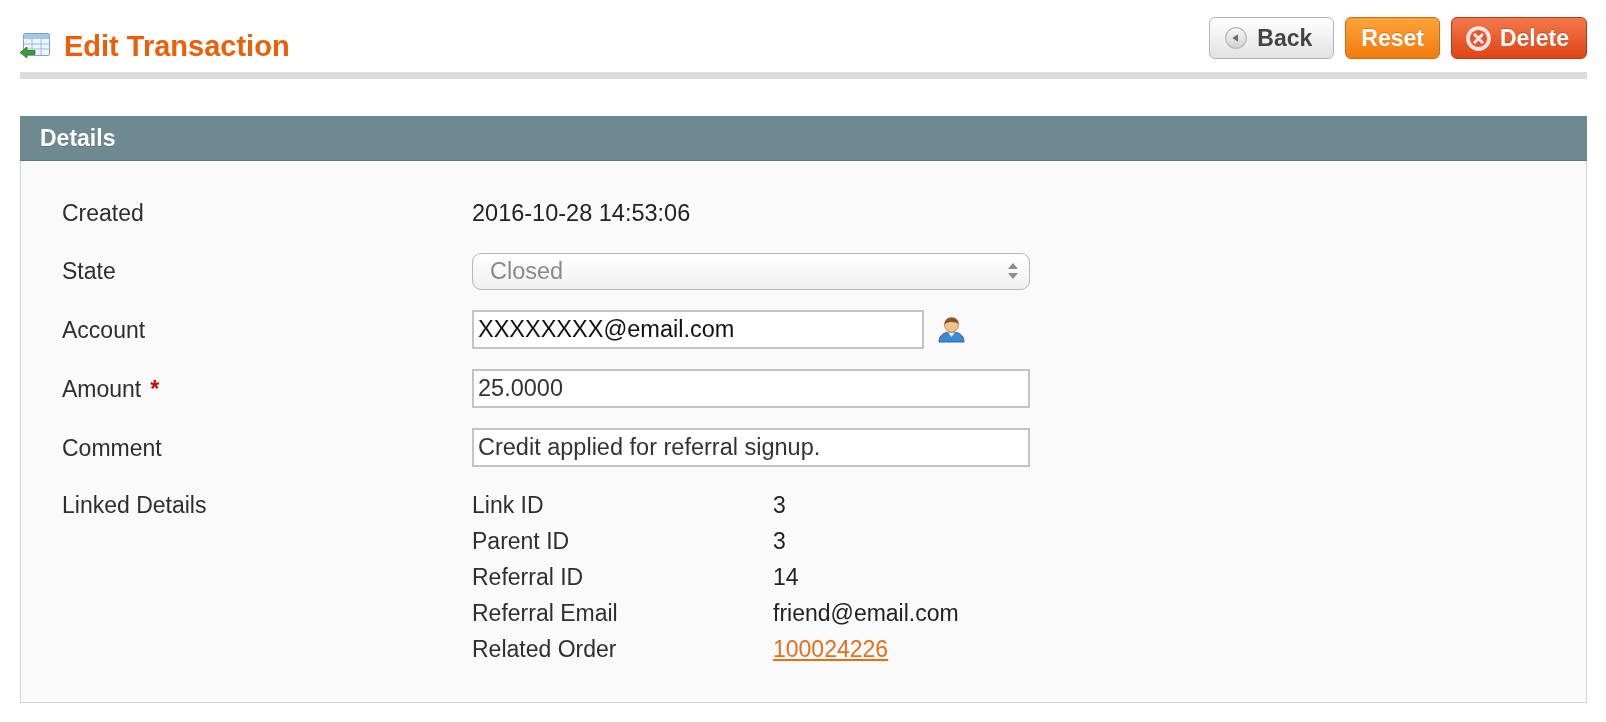 This screenshot has width=1606, height=722. Describe the element at coordinates (951, 329) in the screenshot. I see `person-icon` at that location.